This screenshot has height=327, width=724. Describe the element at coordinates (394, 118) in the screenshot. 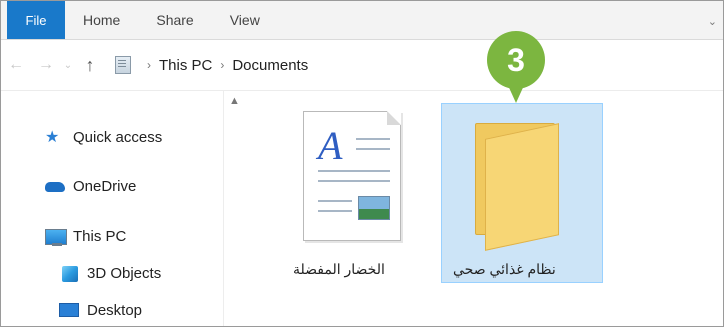

I see `page-fold` at that location.